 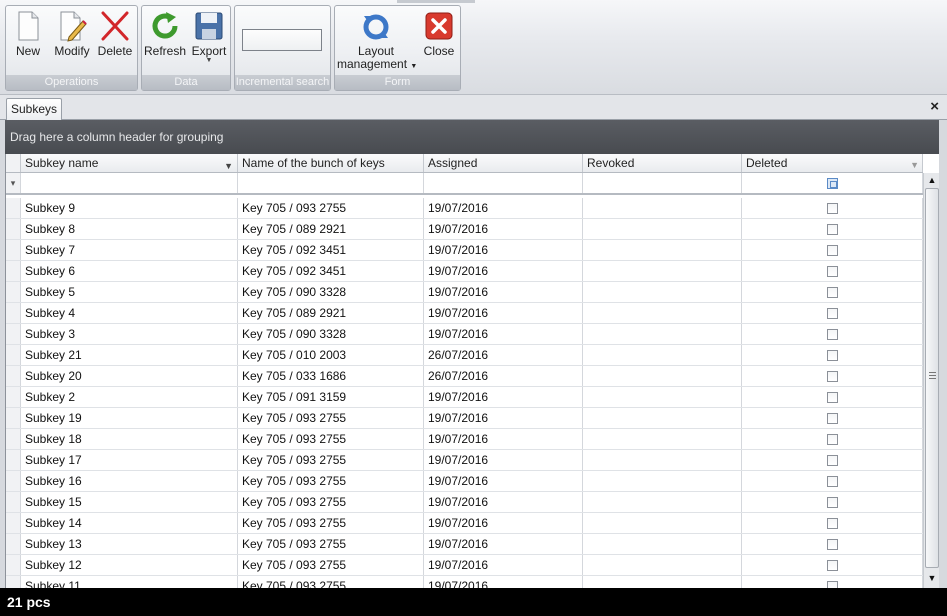 What do you see at coordinates (129, 544) in the screenshot?
I see `cell-subkey-name: Subkey 13` at bounding box center [129, 544].